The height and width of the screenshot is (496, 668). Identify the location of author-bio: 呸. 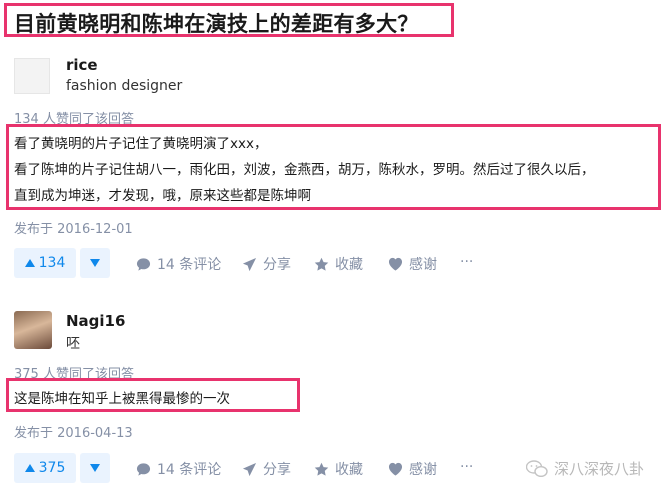
(73, 344).